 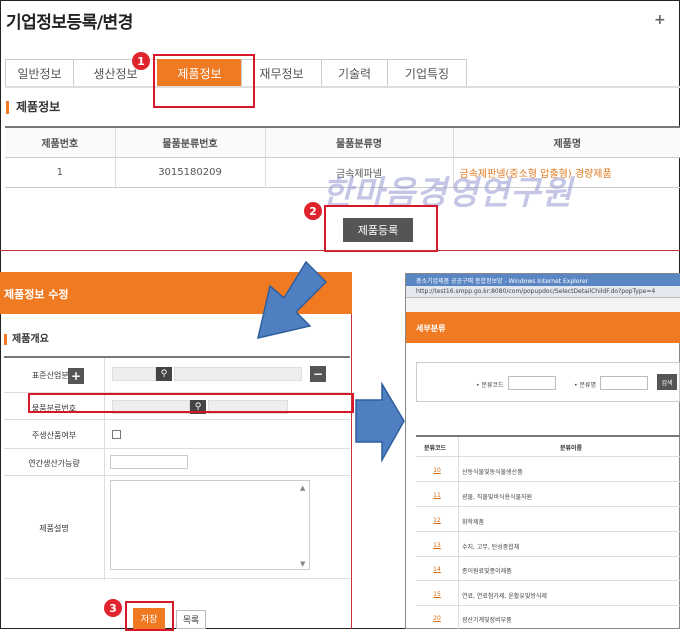 I want to click on arrow-right-icon, so click(x=380, y=422).